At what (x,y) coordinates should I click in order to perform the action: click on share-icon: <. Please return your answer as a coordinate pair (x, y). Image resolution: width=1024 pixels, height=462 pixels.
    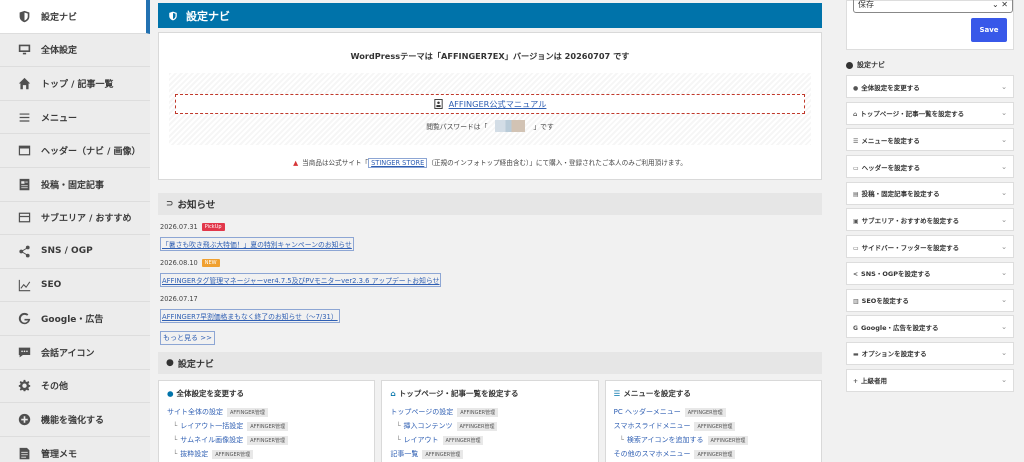
    Looking at the image, I should click on (856, 275).